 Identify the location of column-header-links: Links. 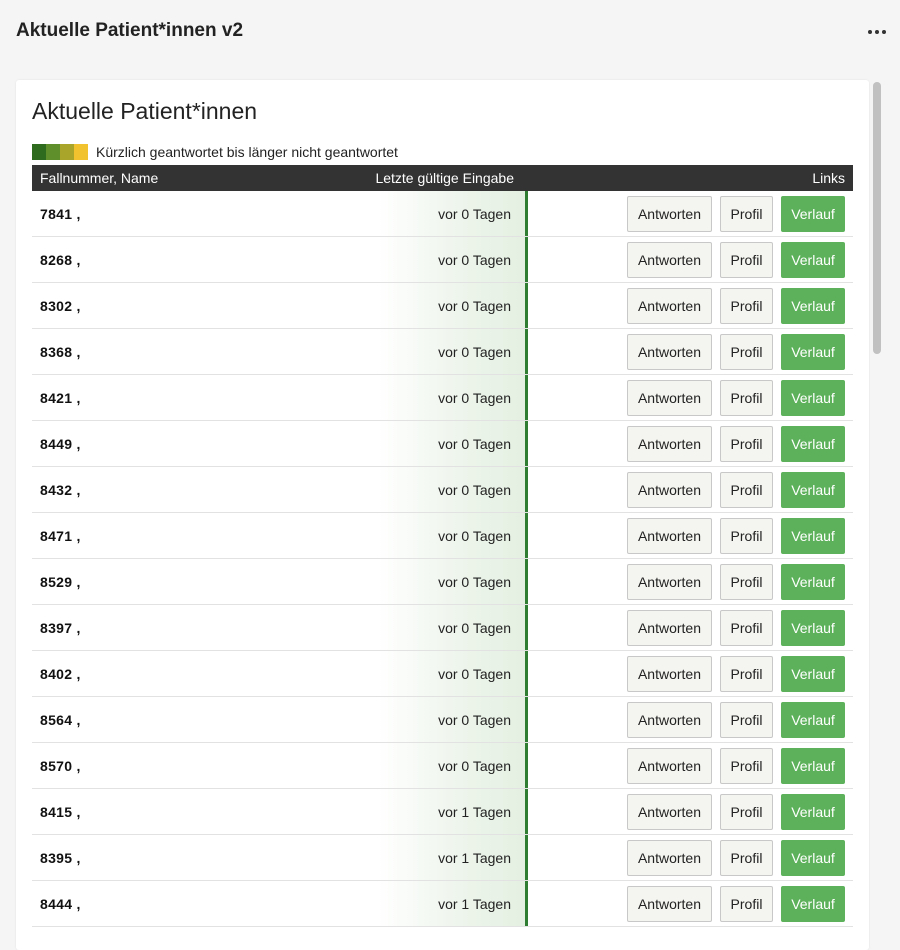
(828, 178).